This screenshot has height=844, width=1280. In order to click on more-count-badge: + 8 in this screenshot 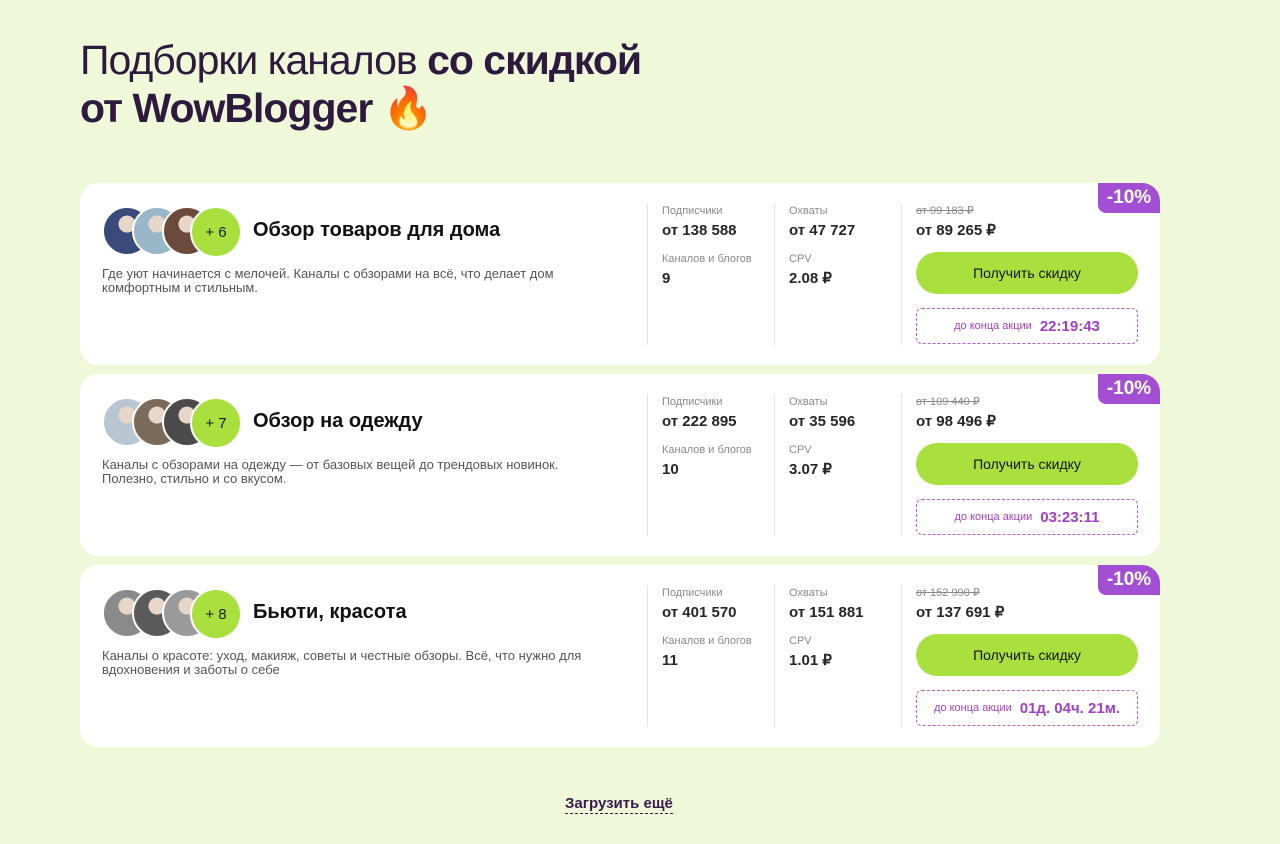, I will do `click(216, 614)`.